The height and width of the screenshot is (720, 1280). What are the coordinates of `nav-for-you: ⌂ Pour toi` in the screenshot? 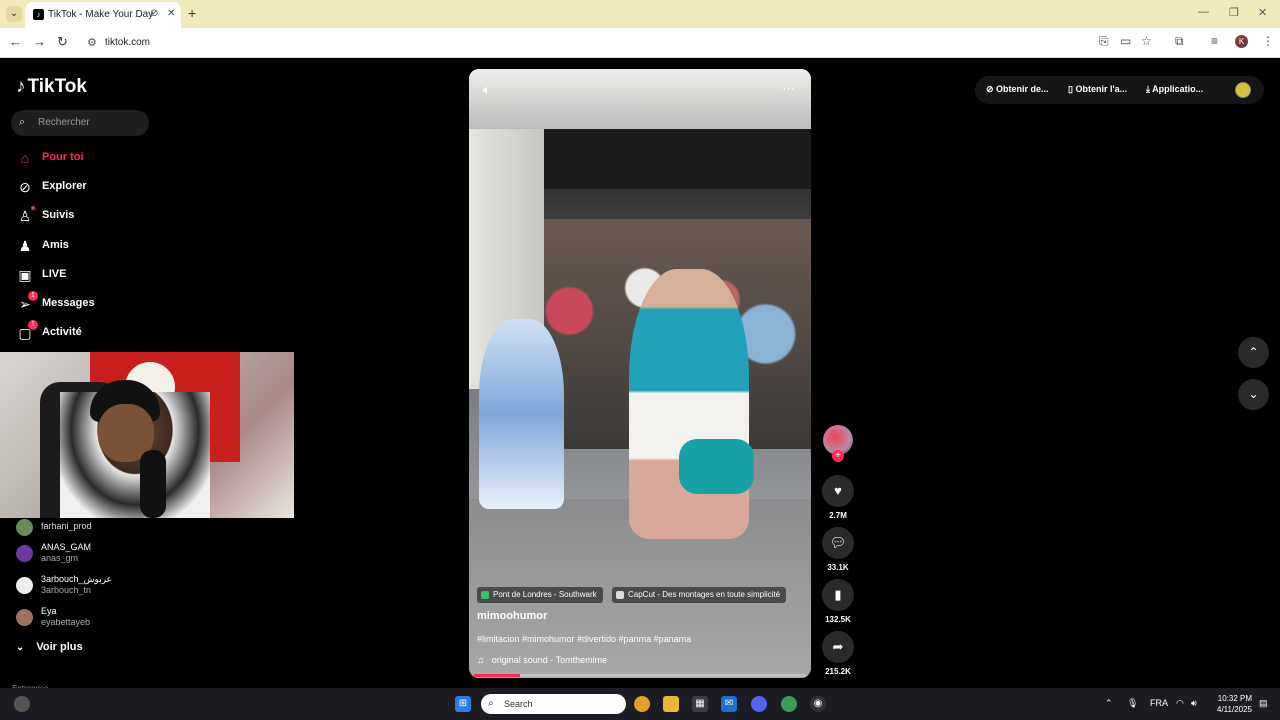 It's located at (86, 158).